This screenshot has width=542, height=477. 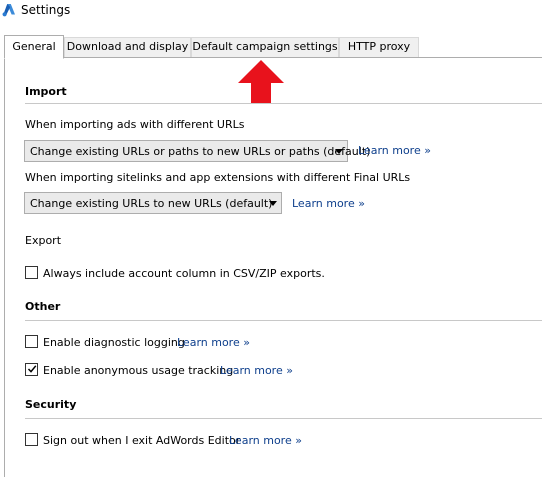 What do you see at coordinates (328, 203) in the screenshot?
I see `sitelinks-learn-more-link: Learn more »` at bounding box center [328, 203].